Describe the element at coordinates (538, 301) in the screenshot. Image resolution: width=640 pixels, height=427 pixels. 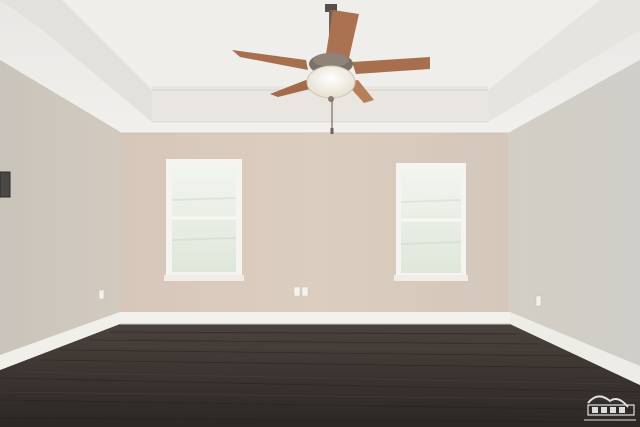
I see `outlet-right-wall` at that location.